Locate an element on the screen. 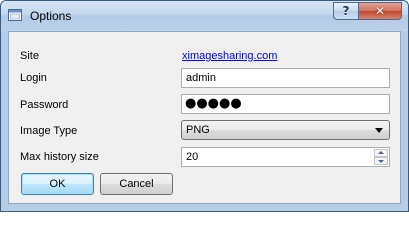 Image resolution: width=409 pixels, height=240 pixels. site-label: Site is located at coordinates (29, 56).